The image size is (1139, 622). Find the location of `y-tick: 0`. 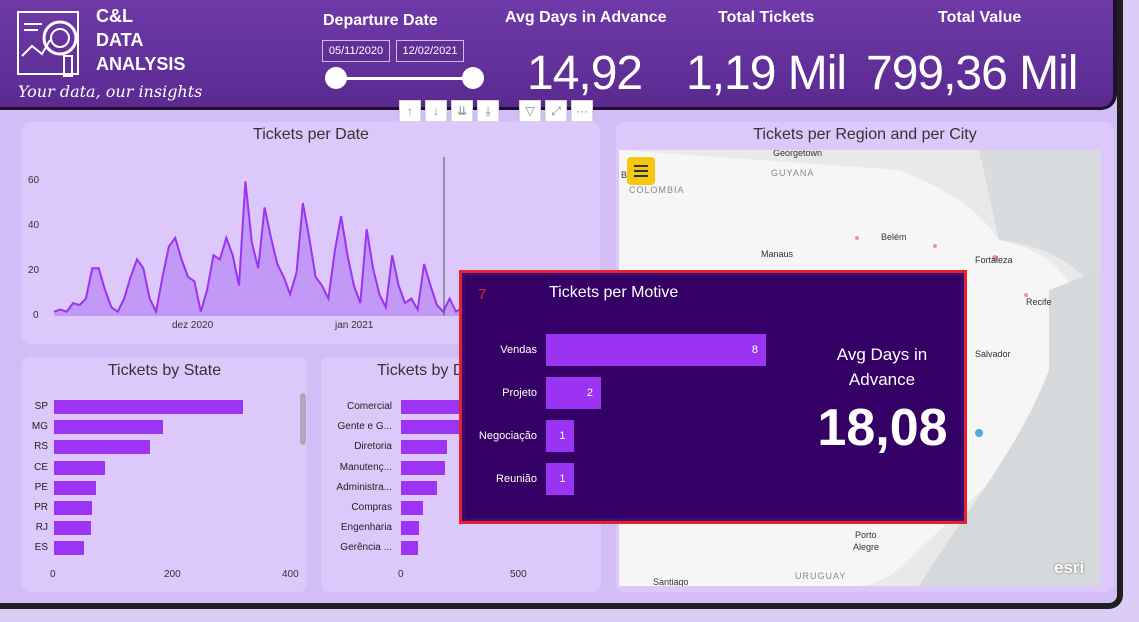

y-tick: 0 is located at coordinates (36, 315).